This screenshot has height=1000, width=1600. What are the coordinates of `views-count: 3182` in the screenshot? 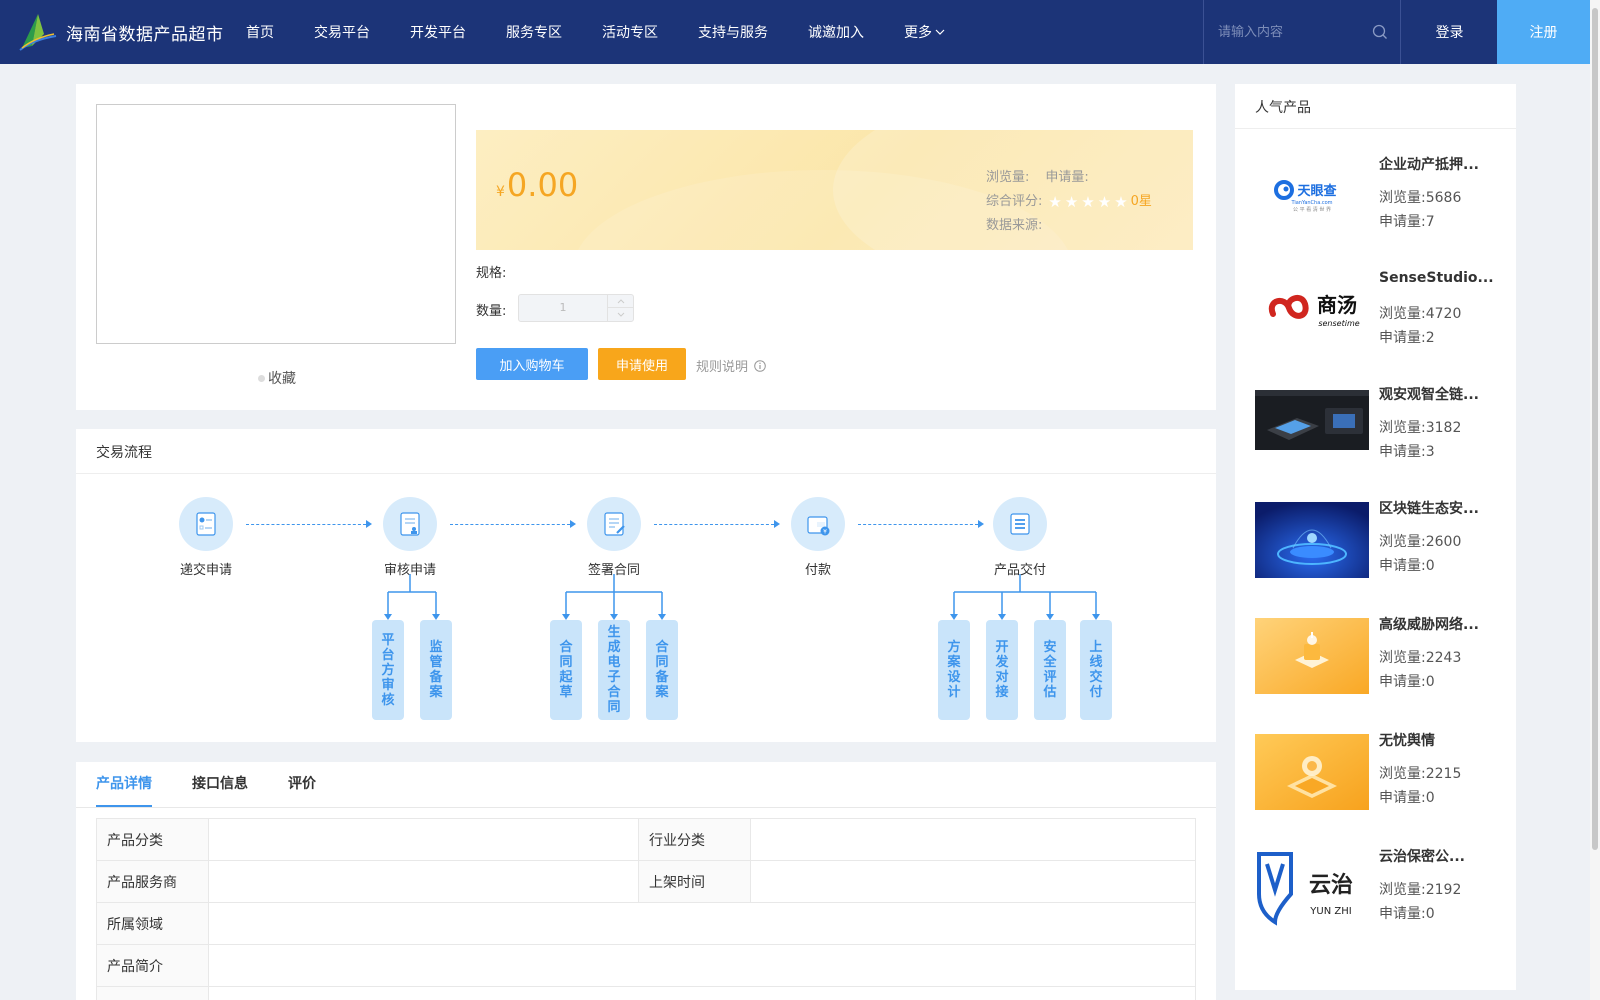 It's located at (1443, 428).